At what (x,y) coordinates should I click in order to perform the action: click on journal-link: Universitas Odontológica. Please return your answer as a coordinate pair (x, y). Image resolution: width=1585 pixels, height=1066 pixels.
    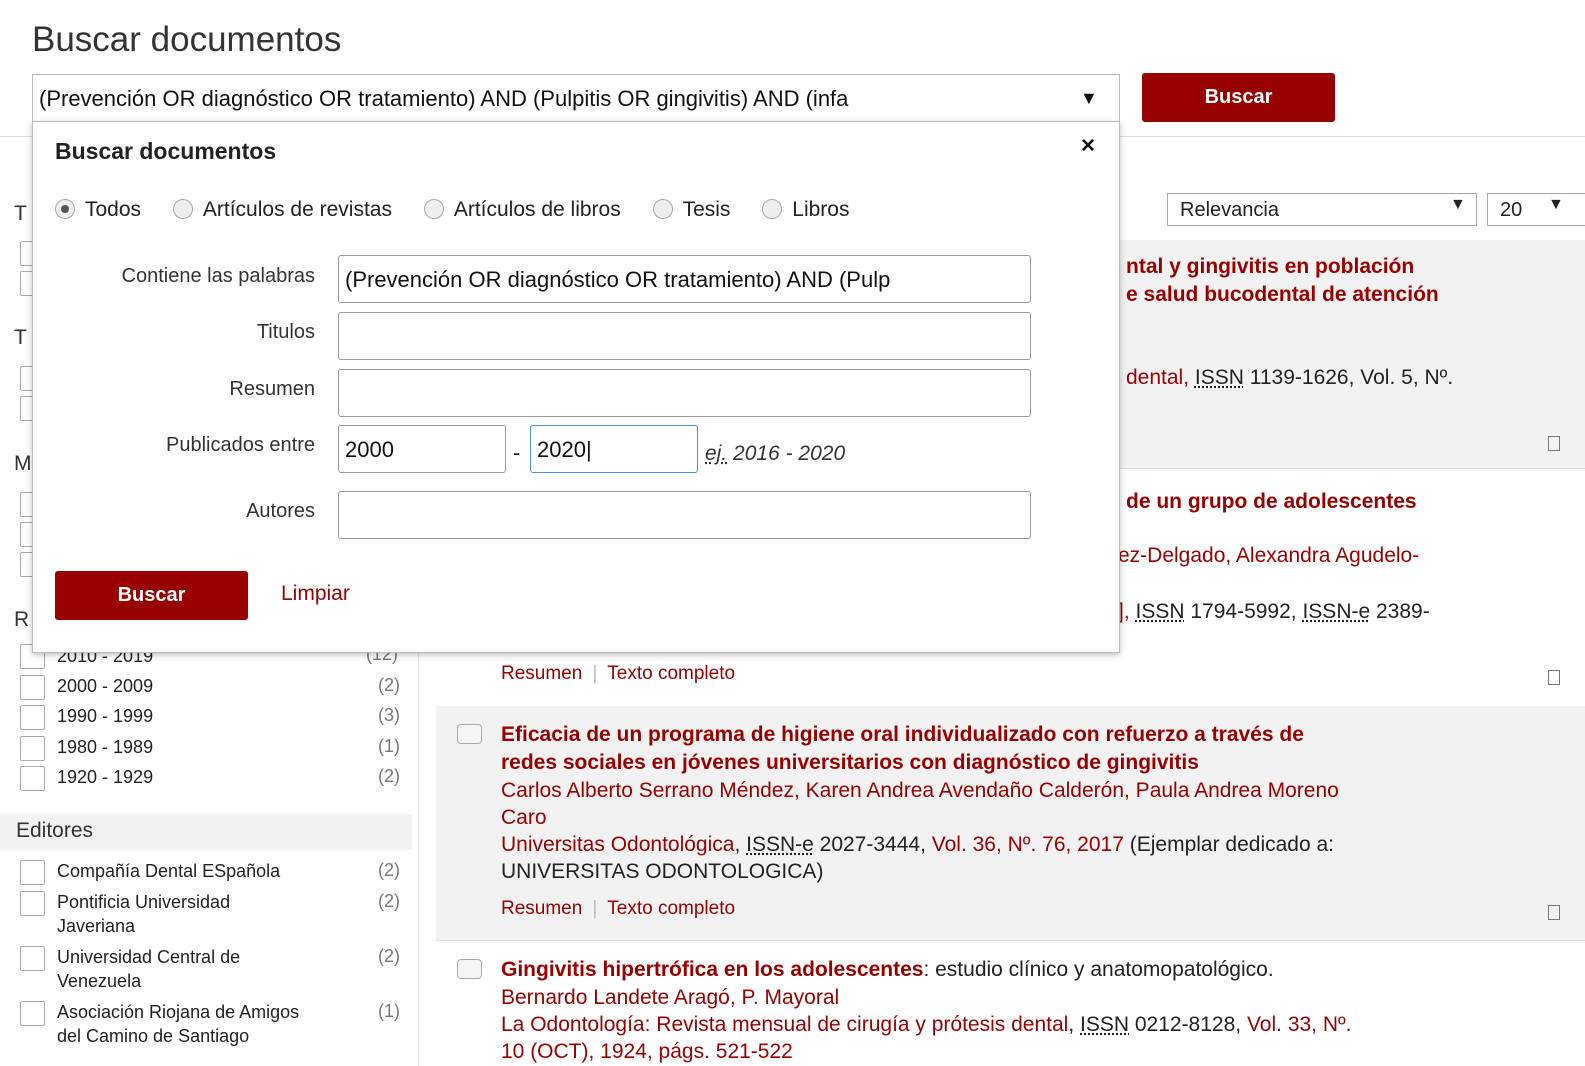
    Looking at the image, I should click on (617, 844).